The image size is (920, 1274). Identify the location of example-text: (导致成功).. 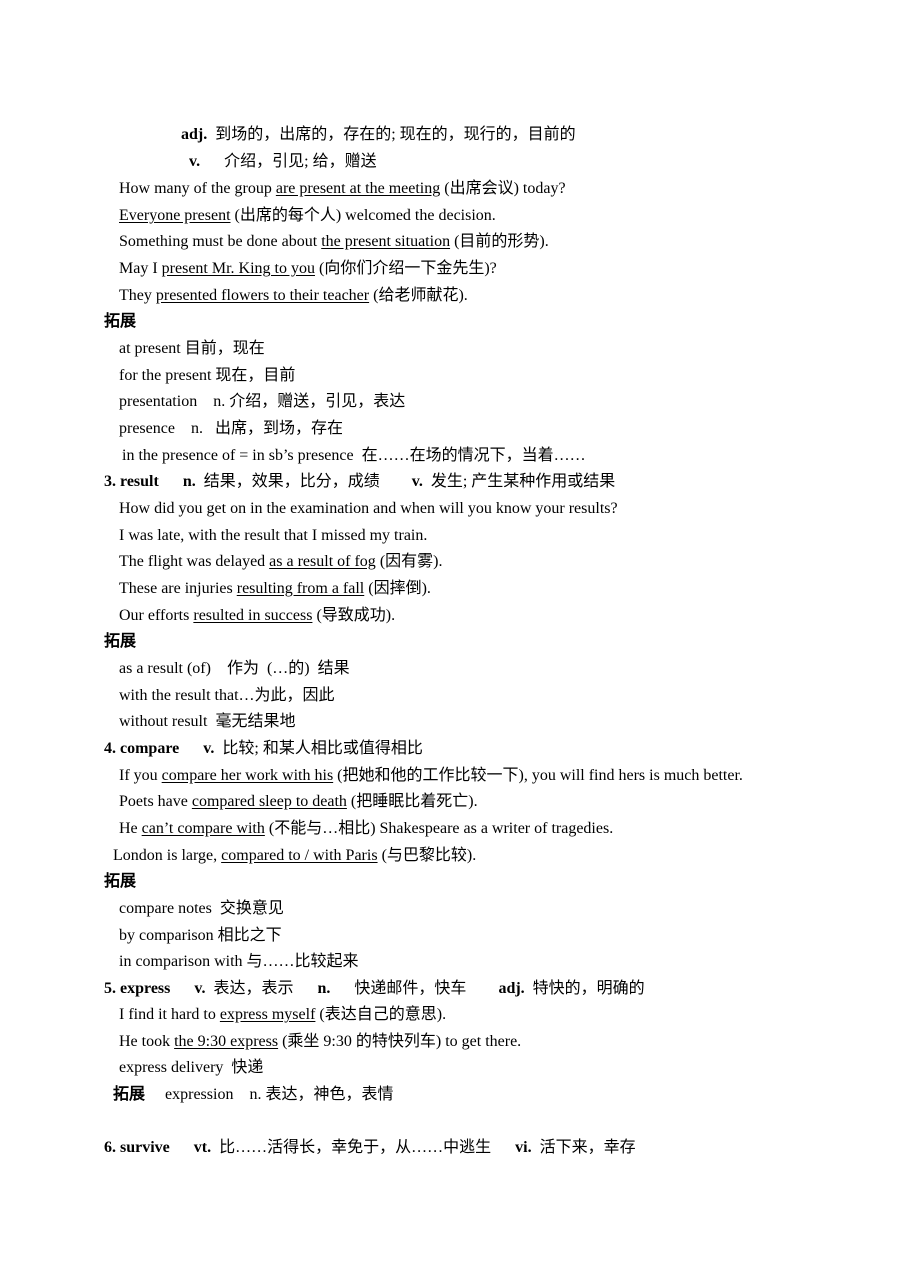
(354, 615).